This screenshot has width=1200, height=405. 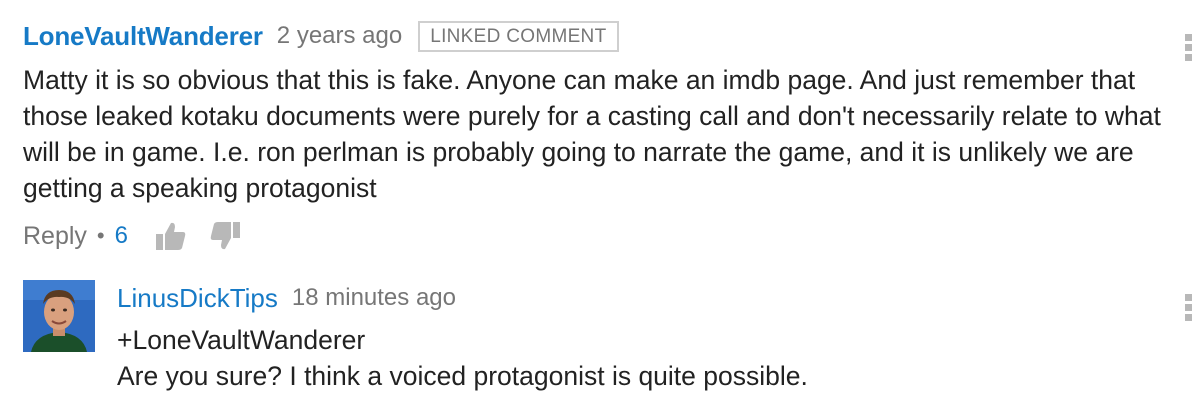 I want to click on comment-author-link: LoneVaultWanderer, so click(x=143, y=36).